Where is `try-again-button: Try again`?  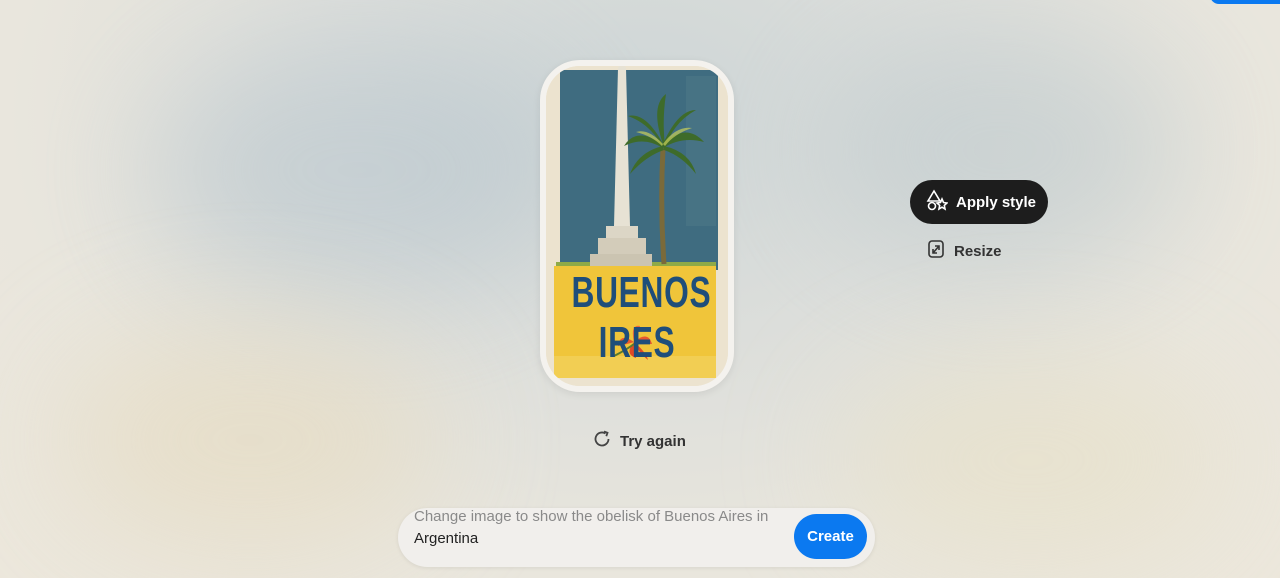
try-again-button: Try again is located at coordinates (639, 441).